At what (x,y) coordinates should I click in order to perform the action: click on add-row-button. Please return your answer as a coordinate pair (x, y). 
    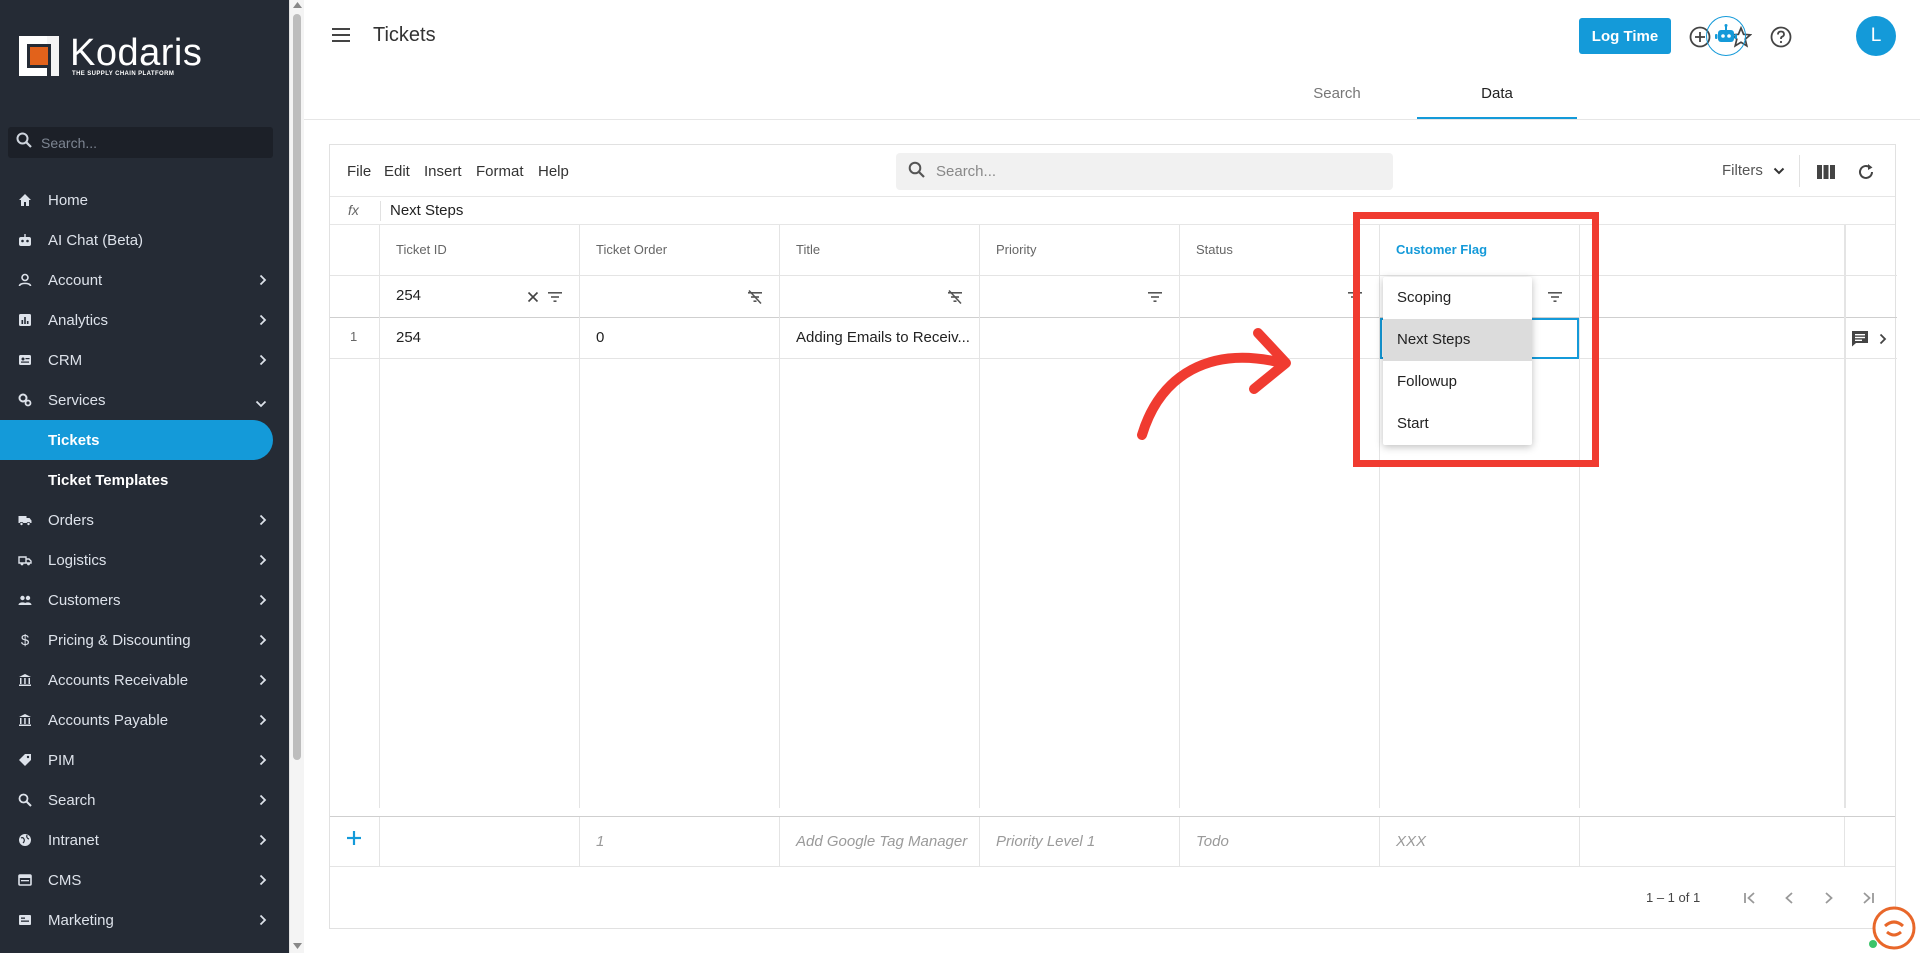
    Looking at the image, I should click on (355, 842).